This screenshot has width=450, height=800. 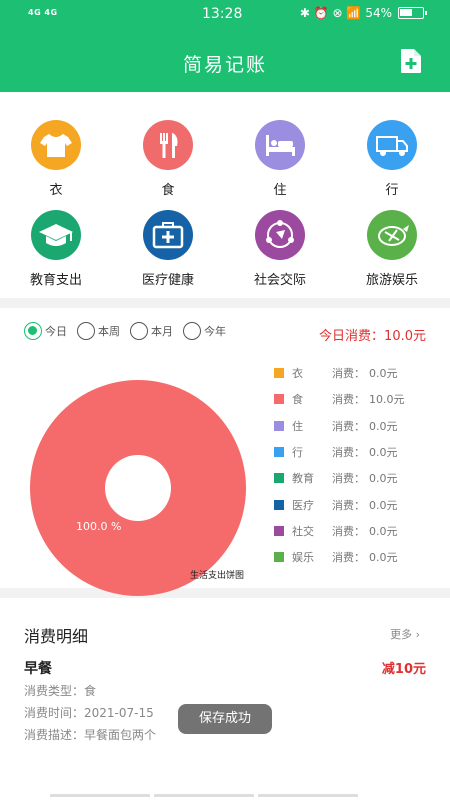 I want to click on radio-label: 今日, so click(x=56, y=331).